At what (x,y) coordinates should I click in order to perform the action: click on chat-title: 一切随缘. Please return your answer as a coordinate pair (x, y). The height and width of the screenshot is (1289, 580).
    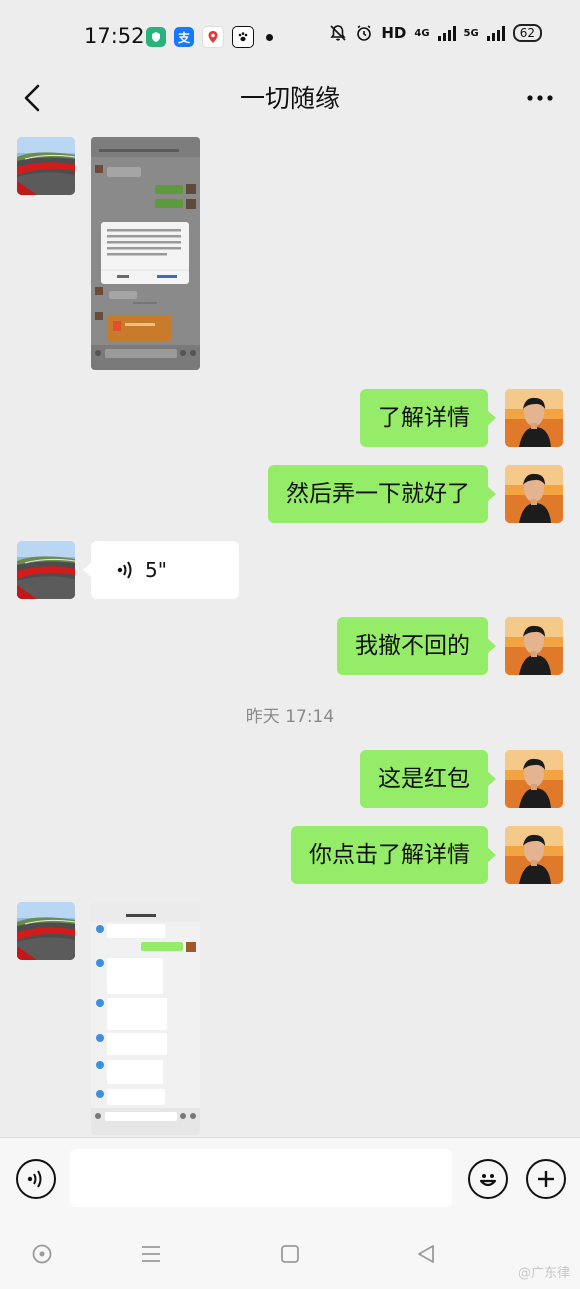
    Looking at the image, I should click on (289, 98).